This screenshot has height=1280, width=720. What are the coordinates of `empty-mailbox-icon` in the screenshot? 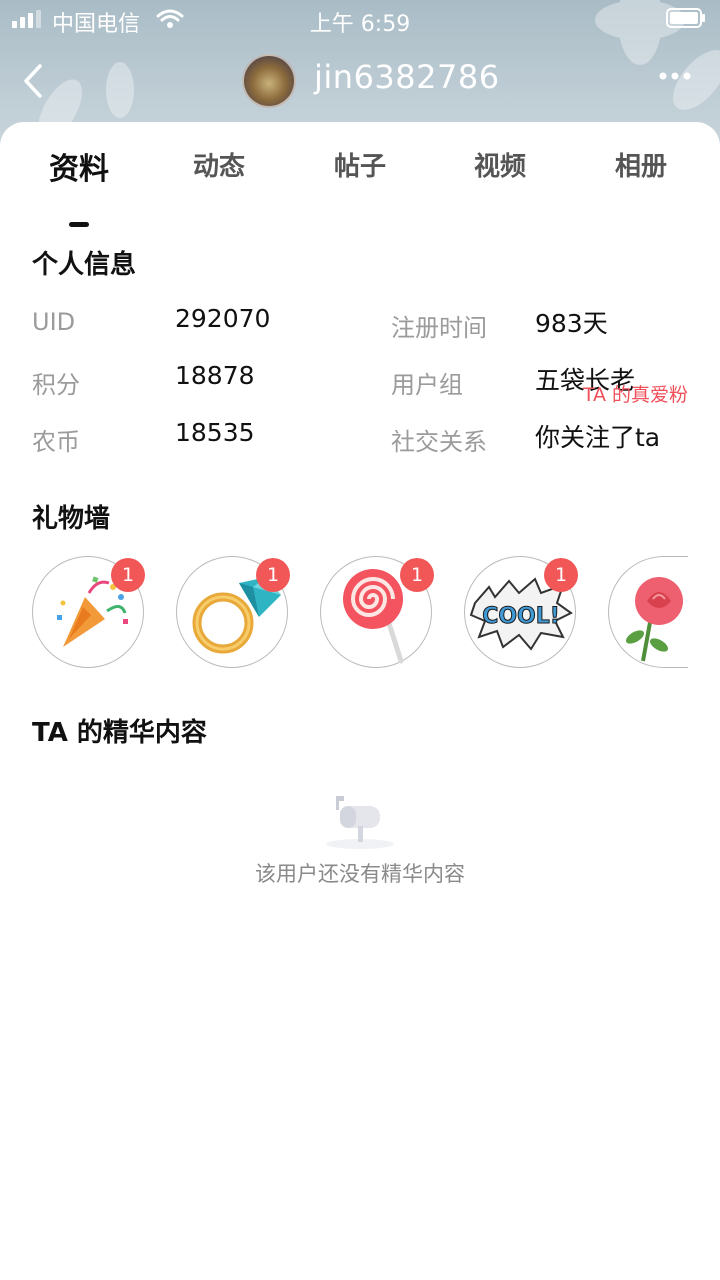 It's located at (360, 822).